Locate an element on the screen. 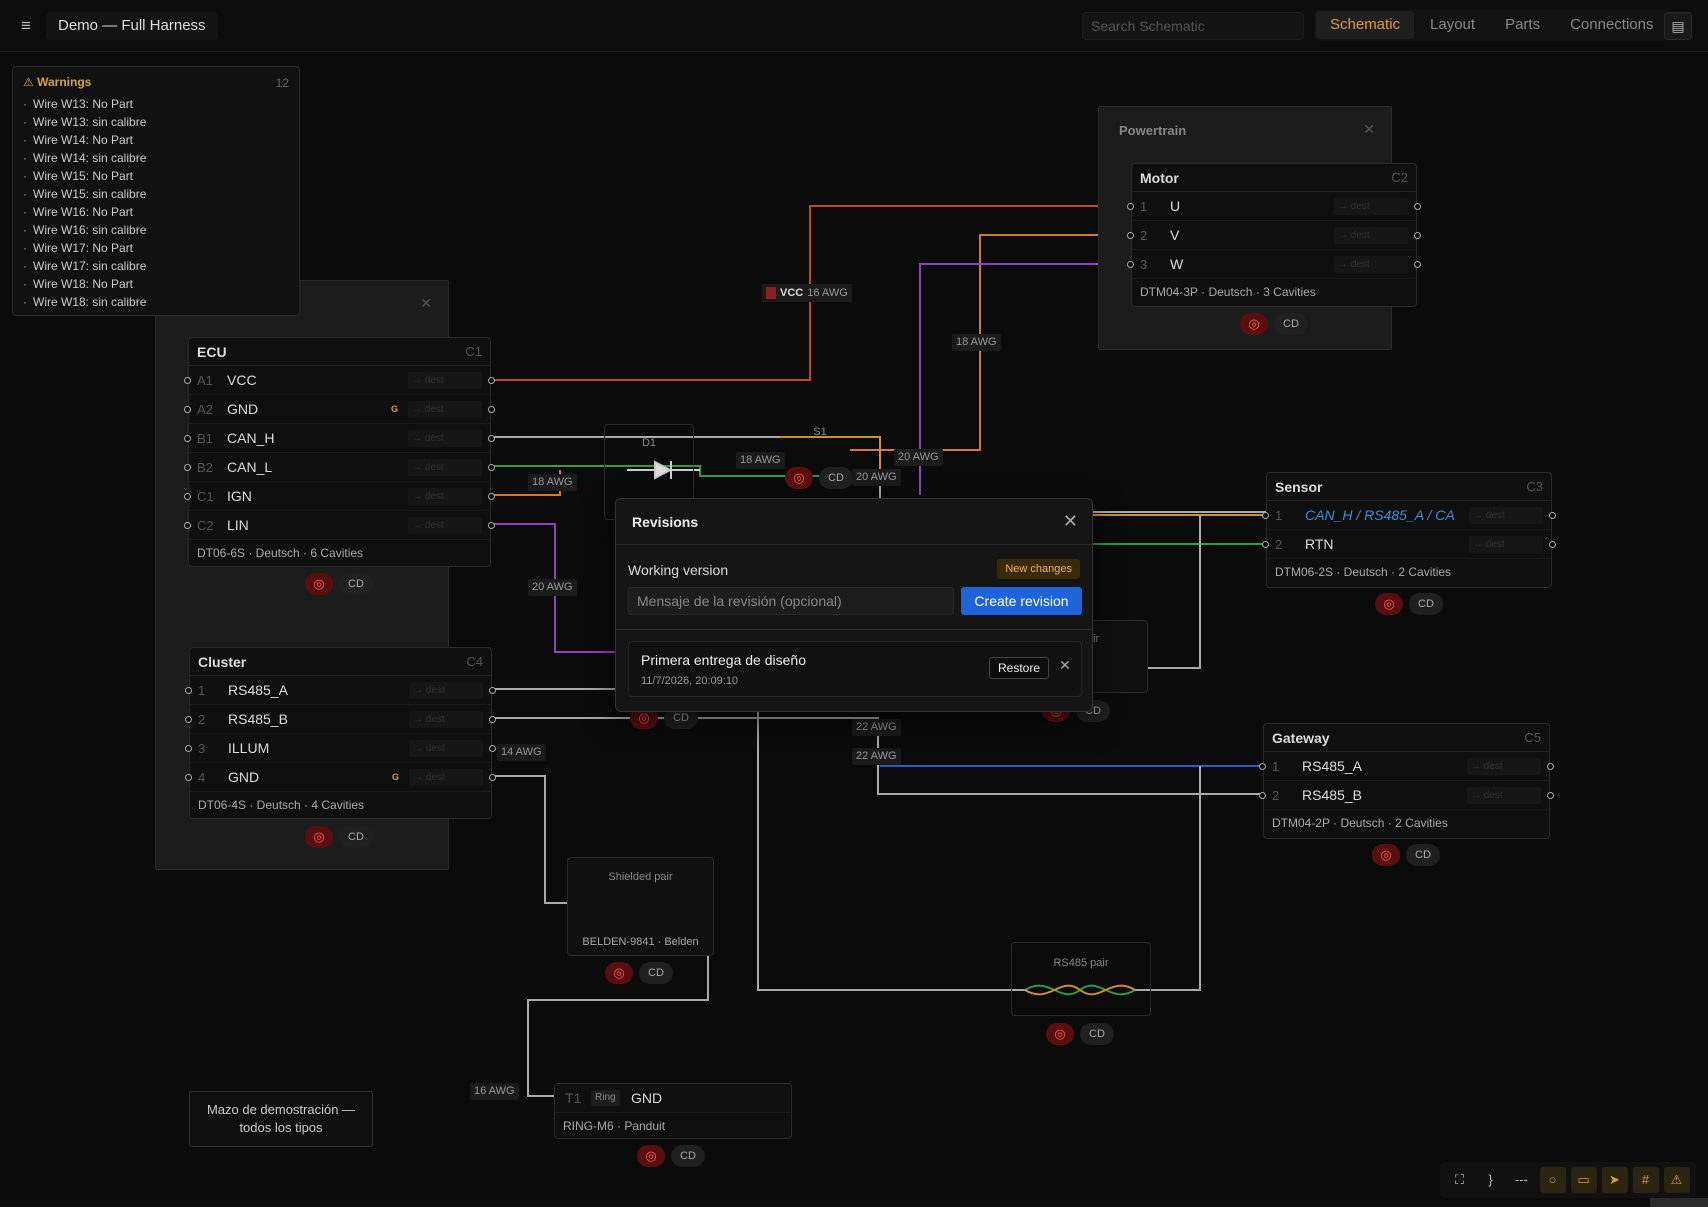  pin-row: 4 GND G → dest is located at coordinates (340, 777).